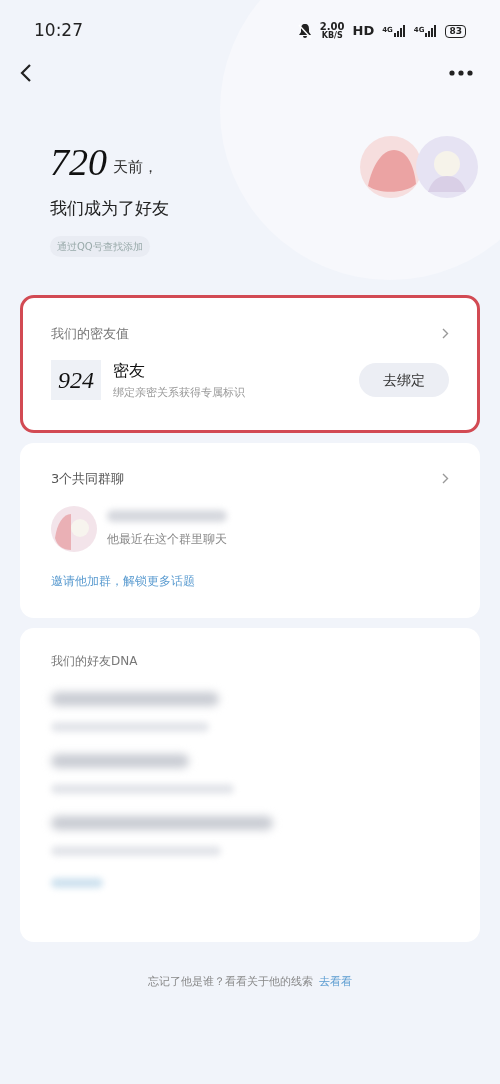 The image size is (500, 1084). I want to click on days-count: 720, so click(78, 162).